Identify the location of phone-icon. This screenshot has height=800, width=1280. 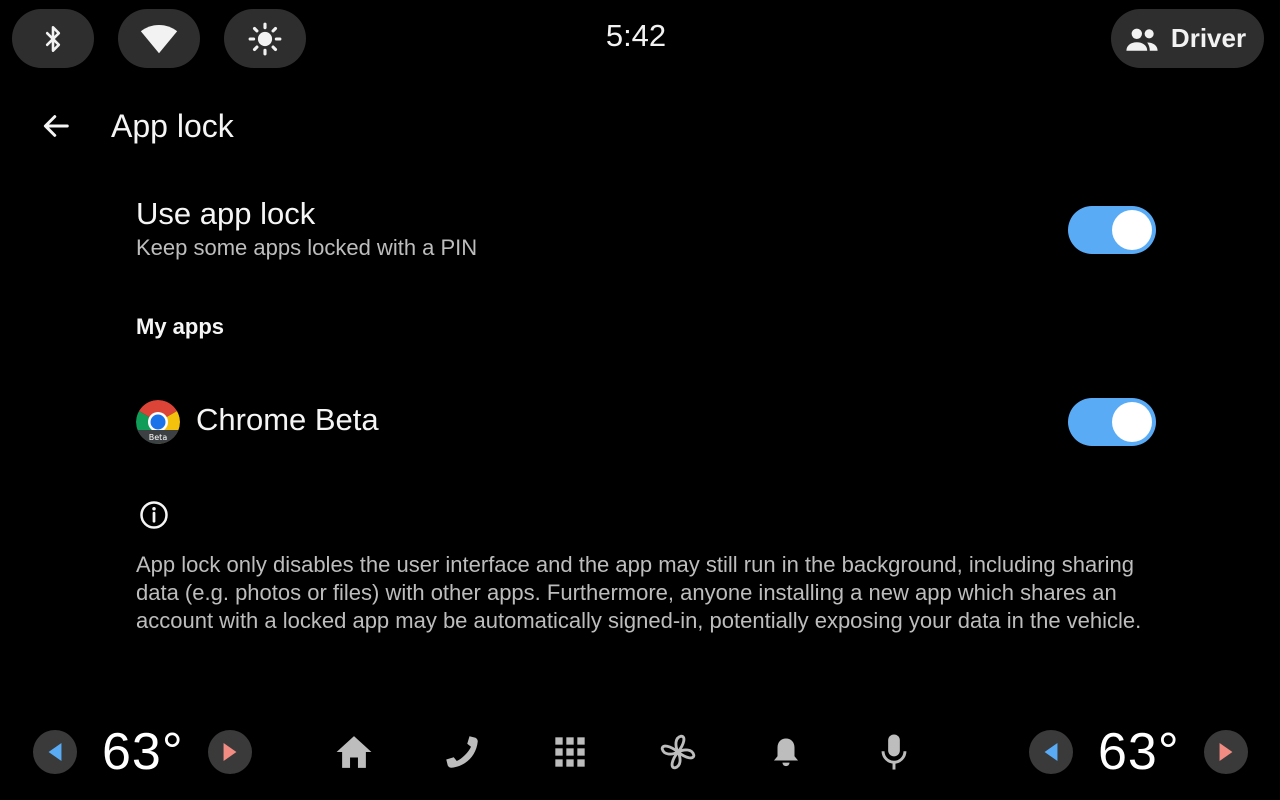
(462, 752).